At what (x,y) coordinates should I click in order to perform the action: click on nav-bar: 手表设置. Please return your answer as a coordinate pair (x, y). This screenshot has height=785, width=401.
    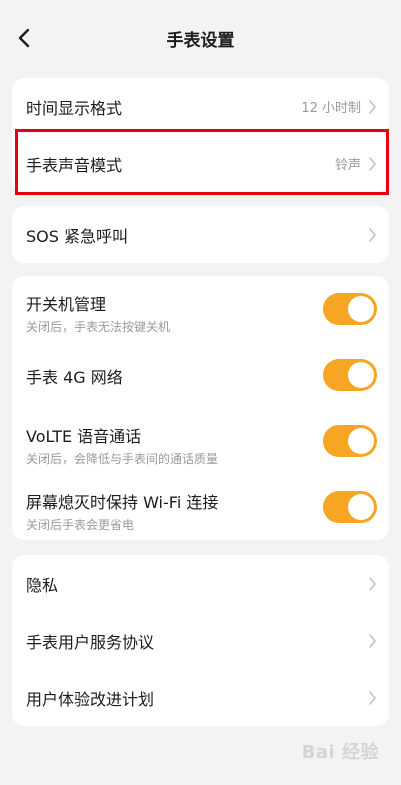
    Looking at the image, I should click on (200, 39).